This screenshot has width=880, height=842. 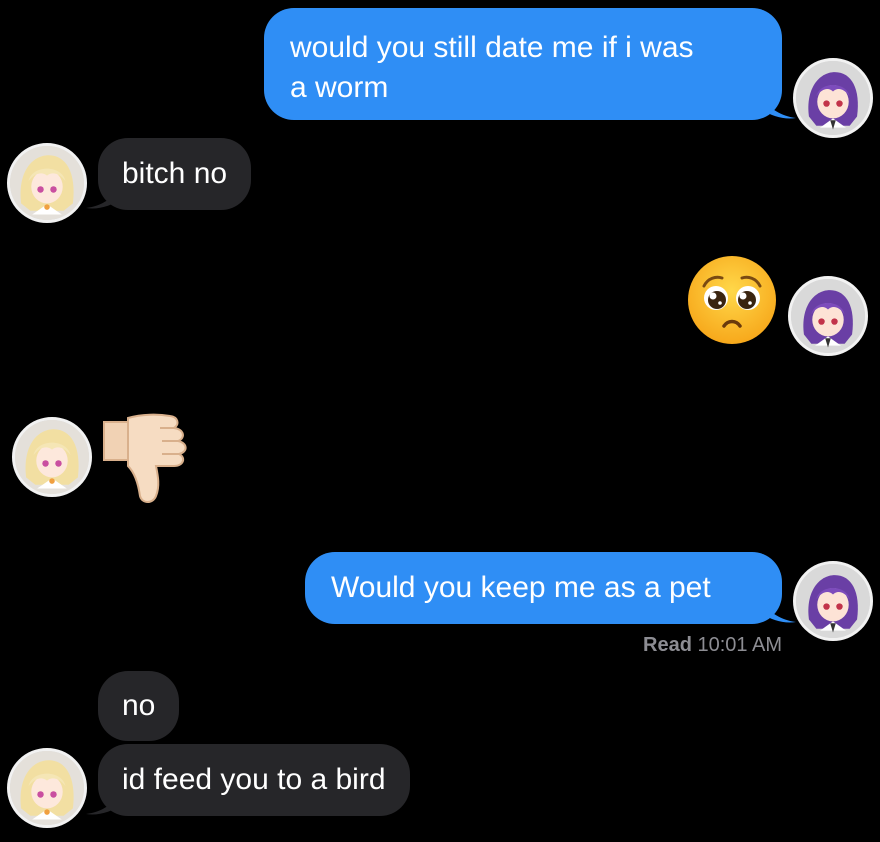 I want to click on message-text: a worm, so click(x=339, y=87).